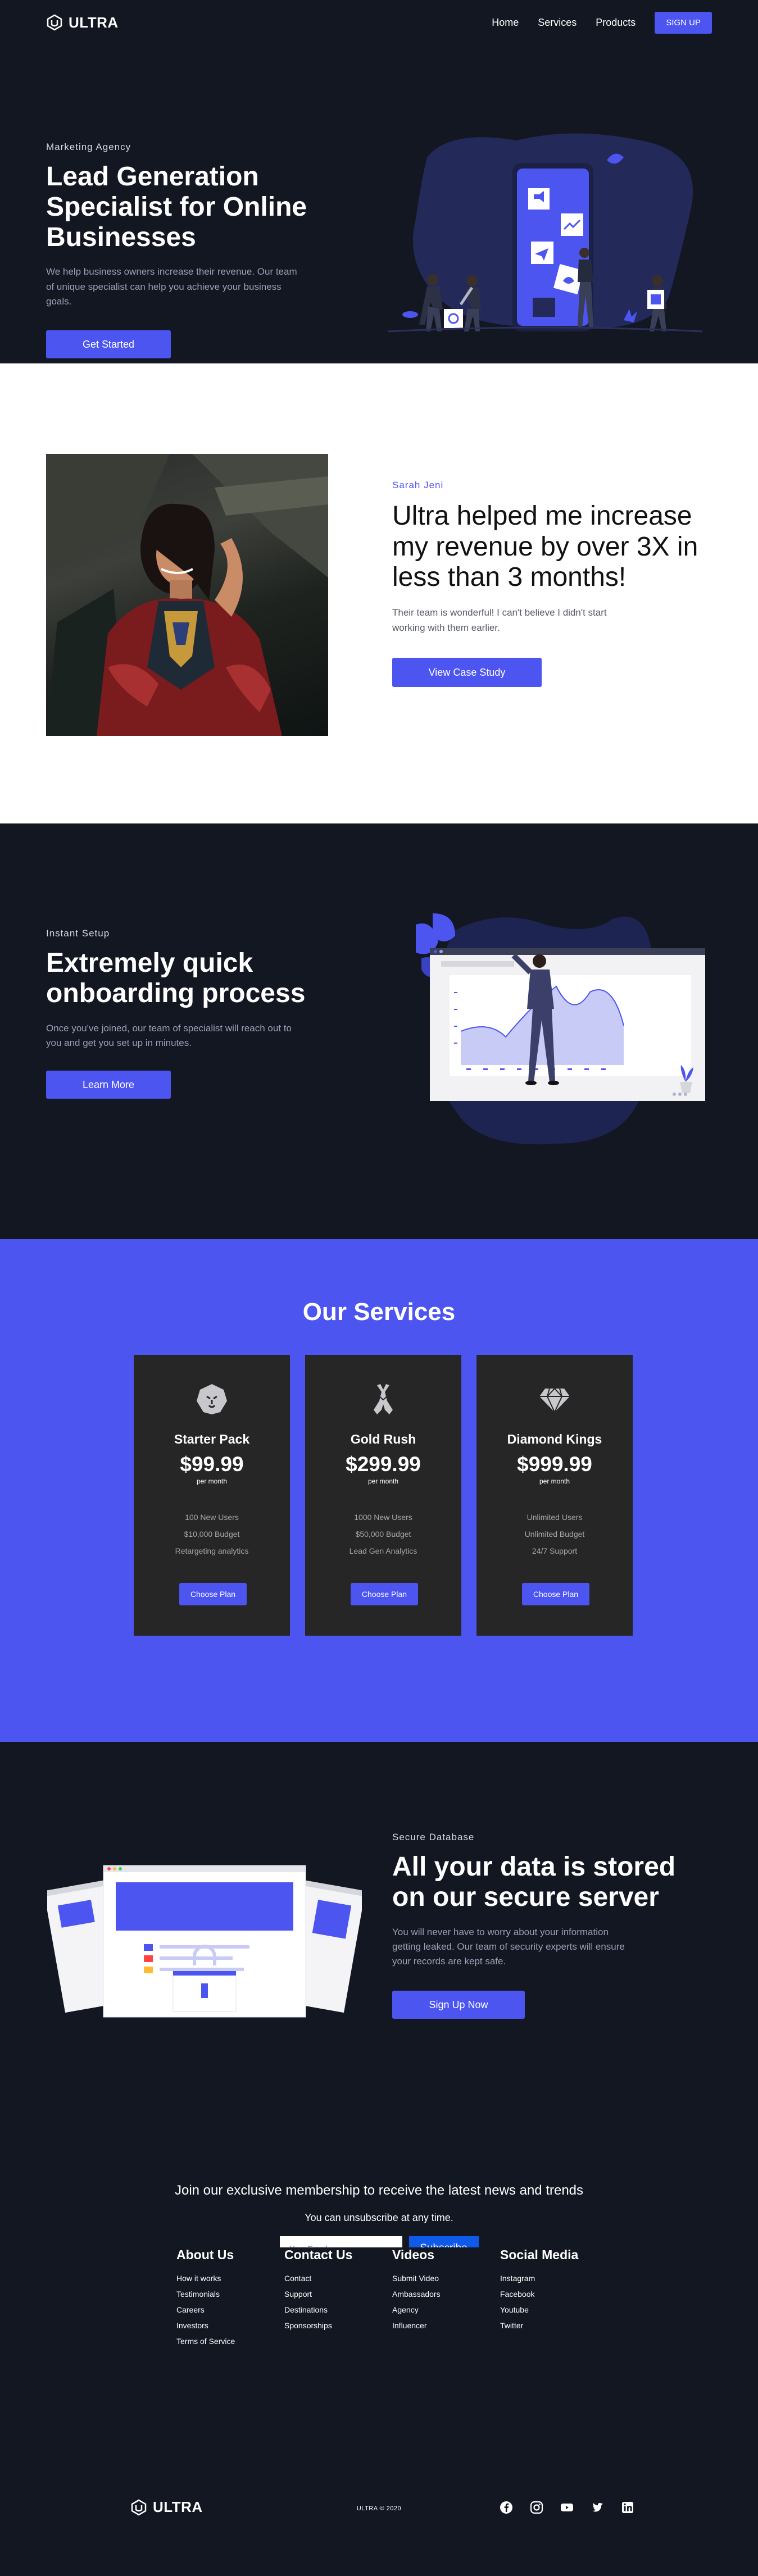  What do you see at coordinates (212, 1517) in the screenshot?
I see `plan-feature: 100 New Users` at bounding box center [212, 1517].